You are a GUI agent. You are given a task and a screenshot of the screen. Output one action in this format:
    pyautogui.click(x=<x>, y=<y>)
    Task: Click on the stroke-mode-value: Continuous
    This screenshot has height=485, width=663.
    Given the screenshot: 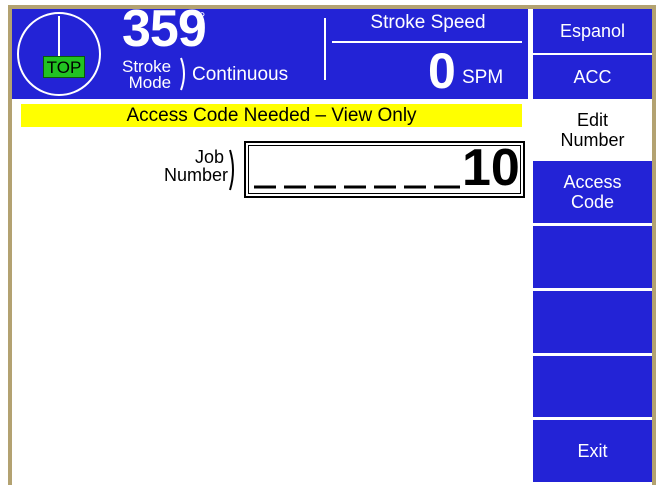 What is the action you would take?
    pyautogui.click(x=240, y=74)
    